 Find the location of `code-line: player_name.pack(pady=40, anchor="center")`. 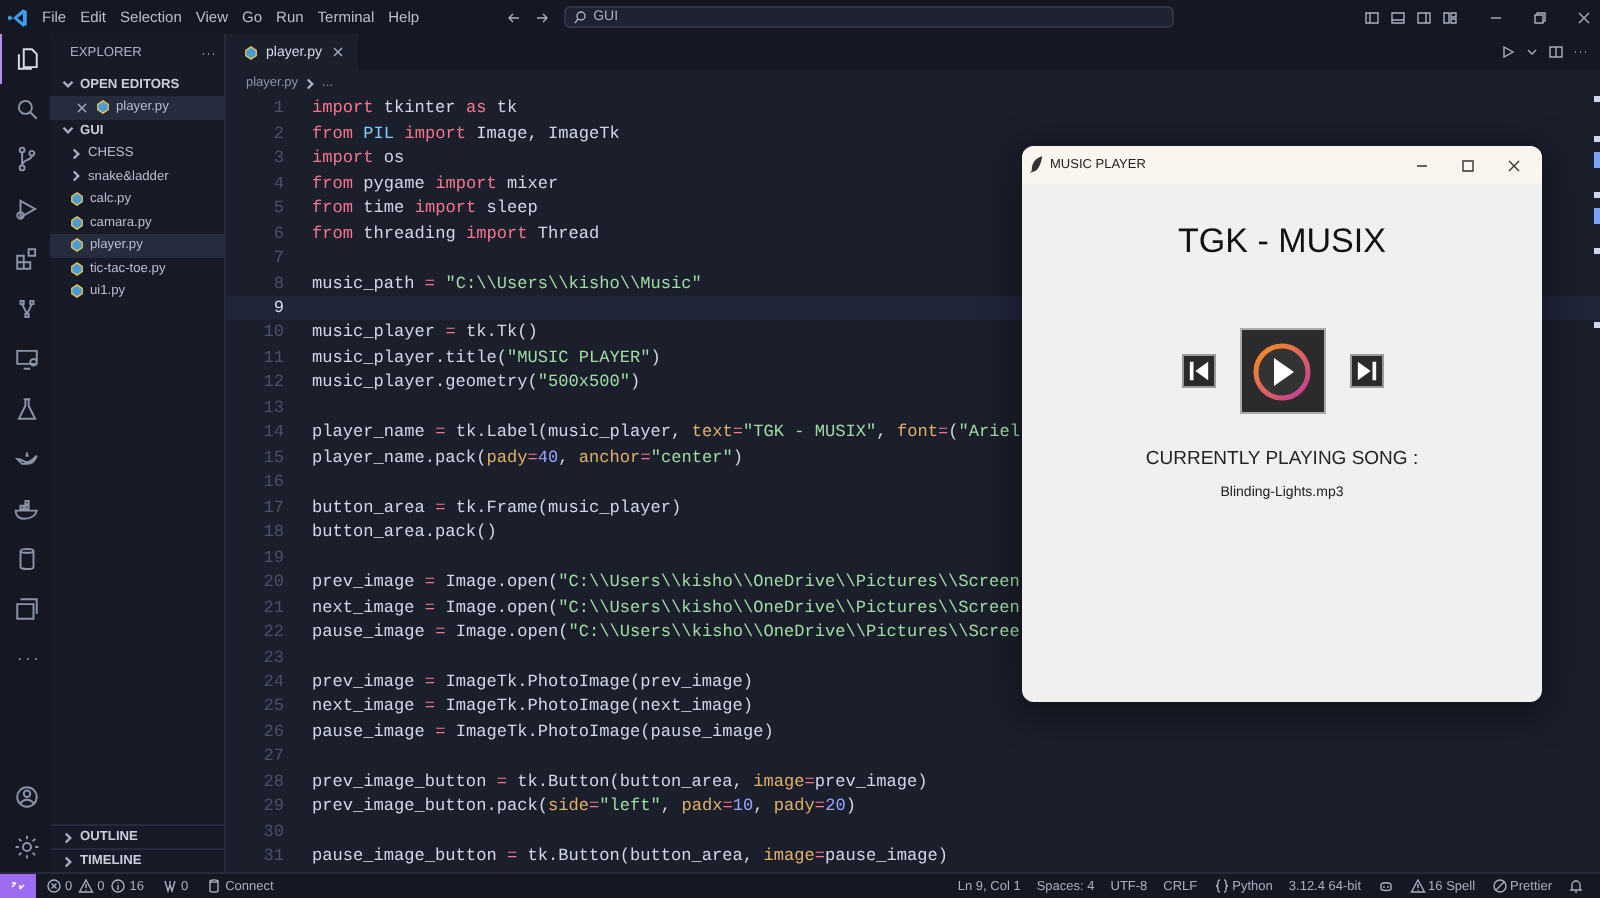

code-line: player_name.pack(pady=40, anchor="center") is located at coordinates (528, 457).